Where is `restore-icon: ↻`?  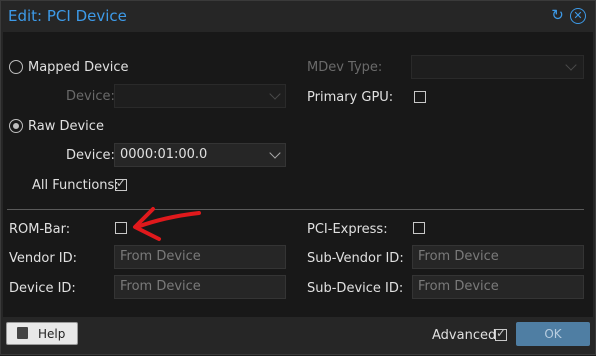
restore-icon: ↻ is located at coordinates (557, 15).